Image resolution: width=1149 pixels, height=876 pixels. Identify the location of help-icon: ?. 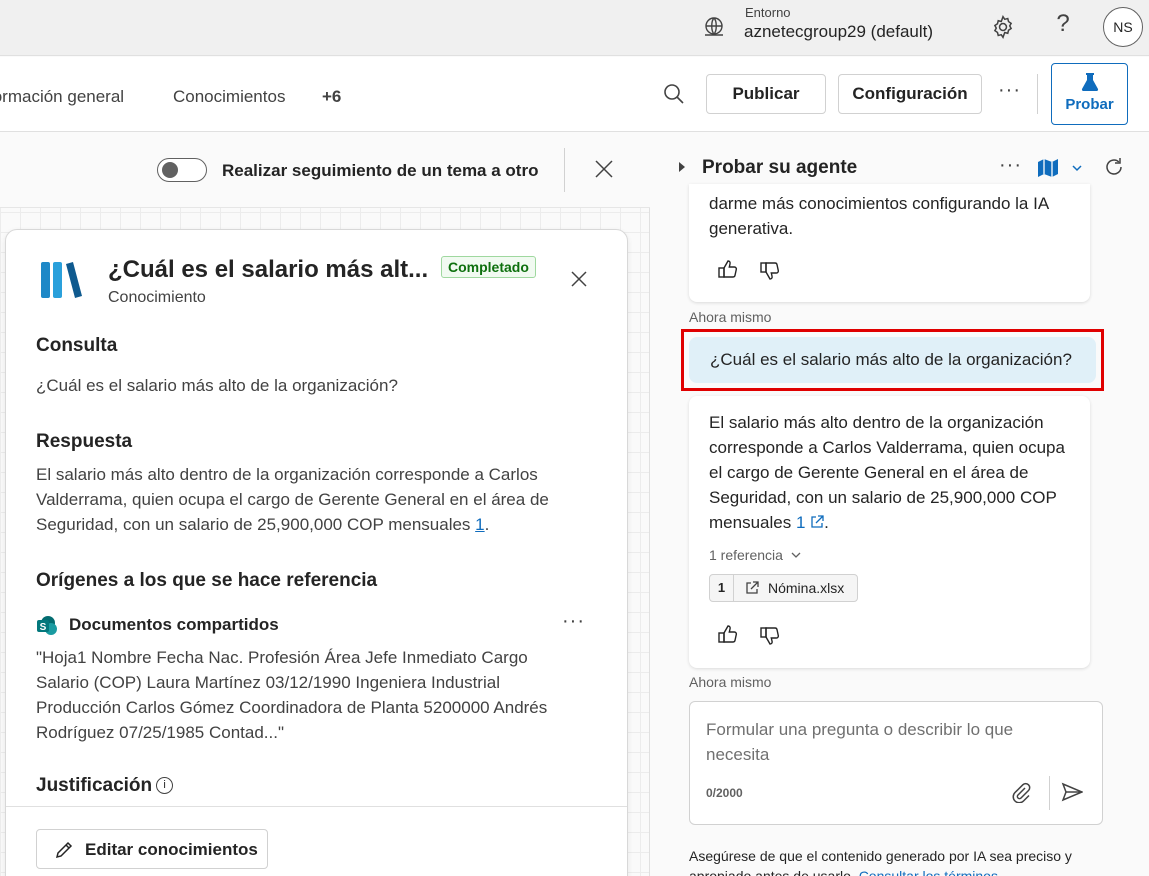
(1063, 24).